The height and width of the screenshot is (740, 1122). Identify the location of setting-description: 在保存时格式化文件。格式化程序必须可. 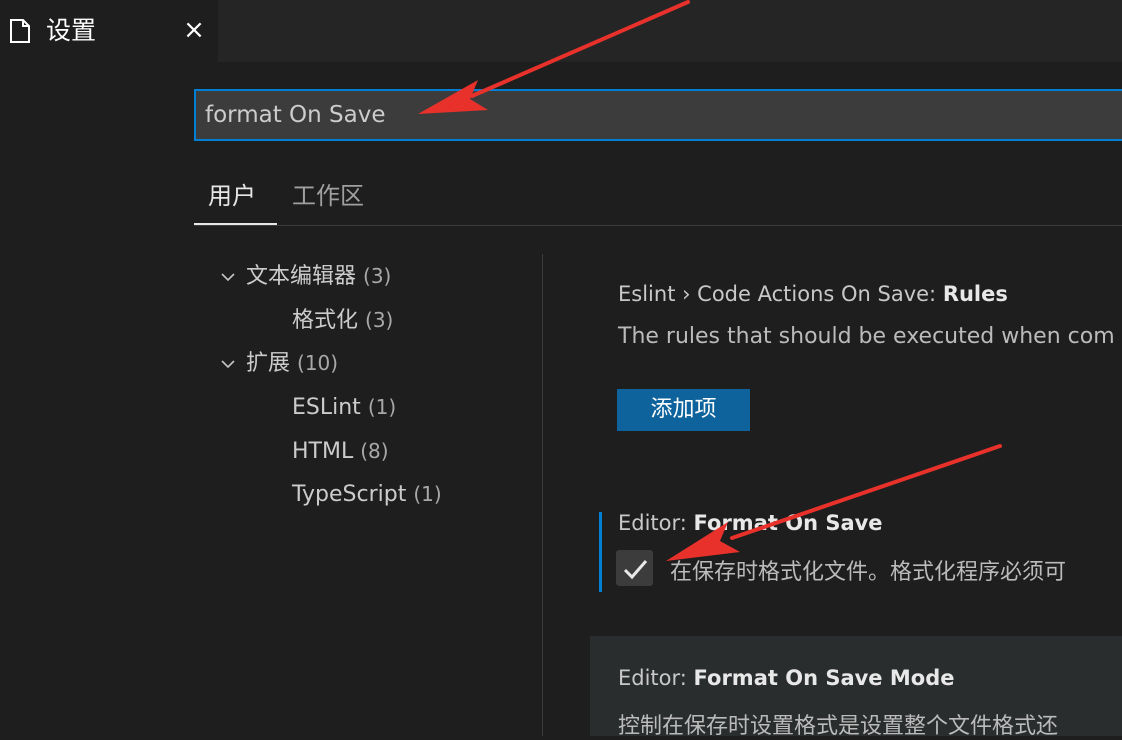
(868, 572).